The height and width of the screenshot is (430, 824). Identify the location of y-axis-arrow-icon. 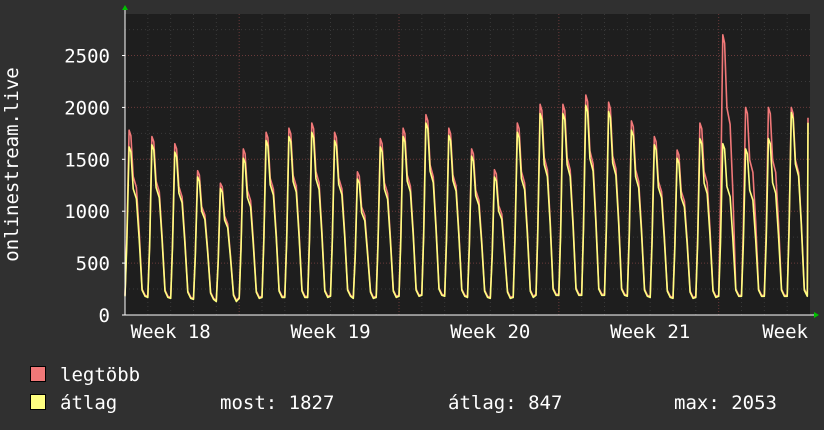
(125, 7).